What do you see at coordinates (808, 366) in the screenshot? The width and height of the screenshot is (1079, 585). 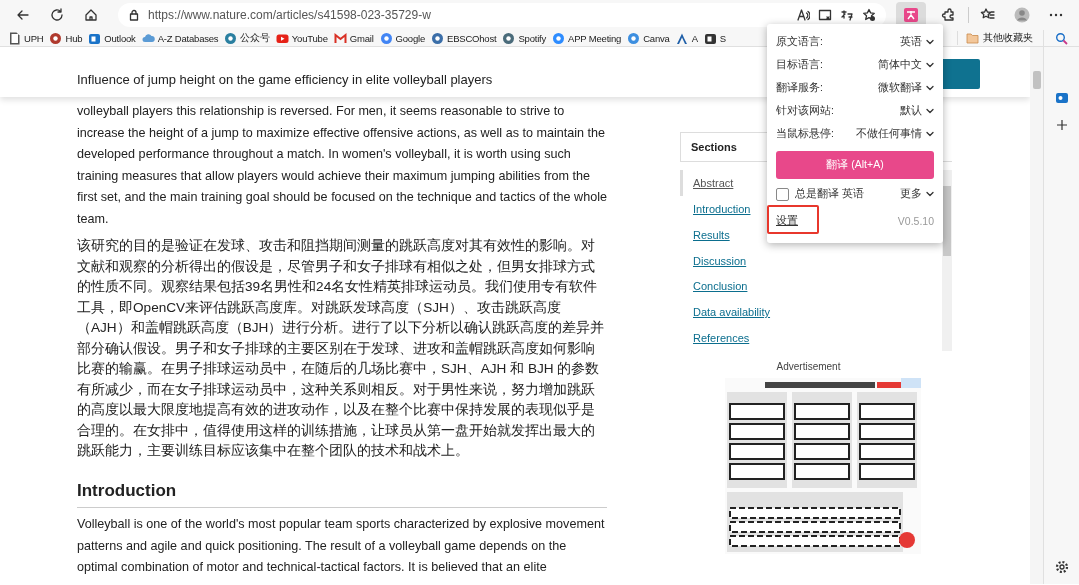 I see `ad-label: Advertisement` at bounding box center [808, 366].